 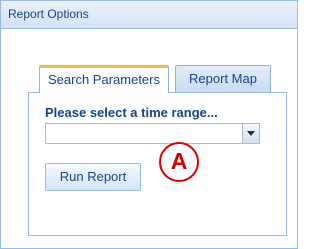 I want to click on run-report-button: Run Report, so click(x=93, y=177).